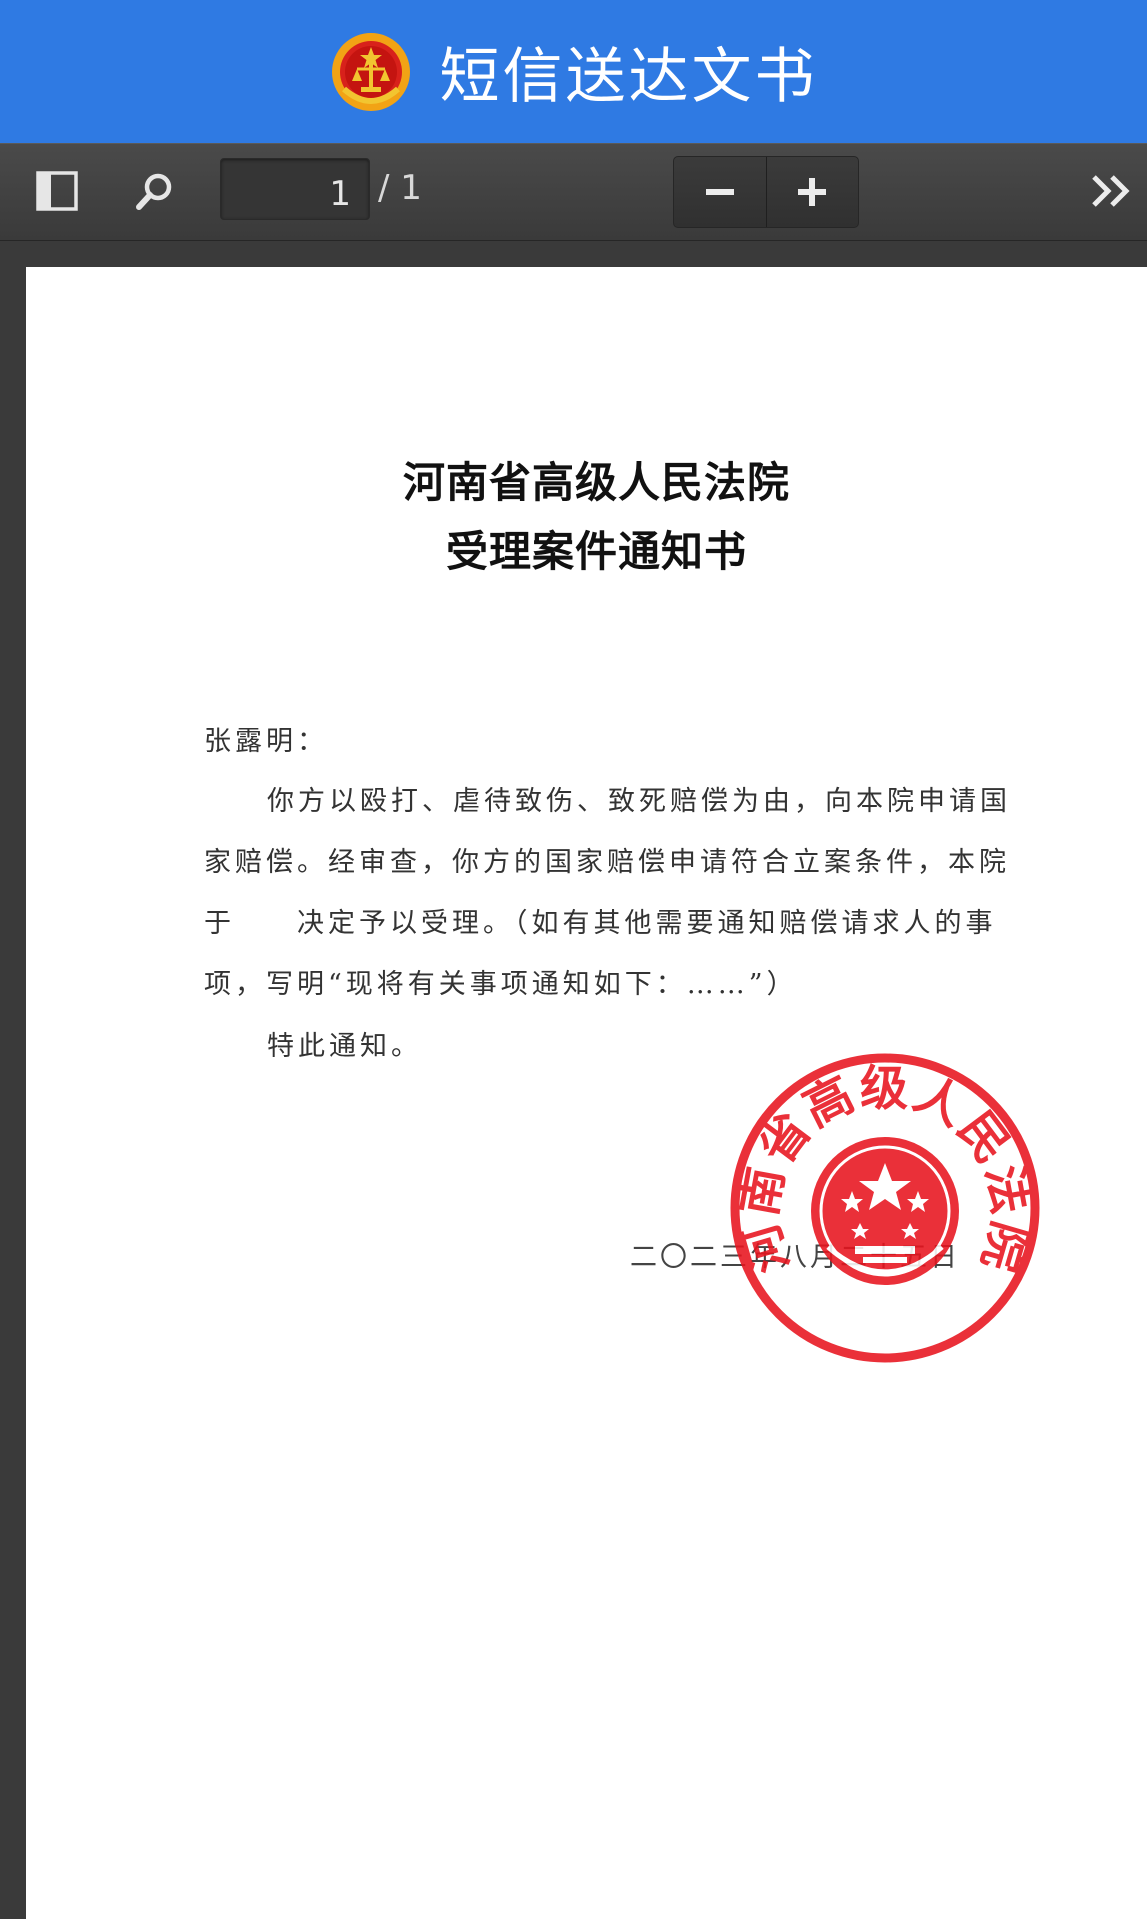 The width and height of the screenshot is (1147, 1919). I want to click on tools-menu-button, so click(1113, 191).